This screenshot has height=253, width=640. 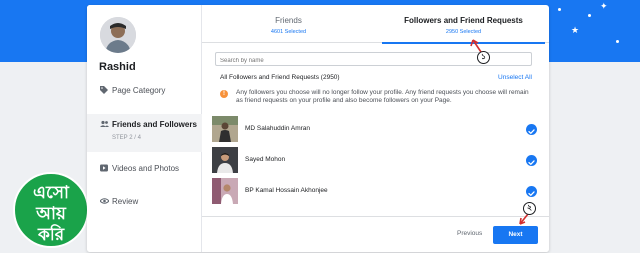 What do you see at coordinates (483, 57) in the screenshot?
I see `annotation-marker: ১` at bounding box center [483, 57].